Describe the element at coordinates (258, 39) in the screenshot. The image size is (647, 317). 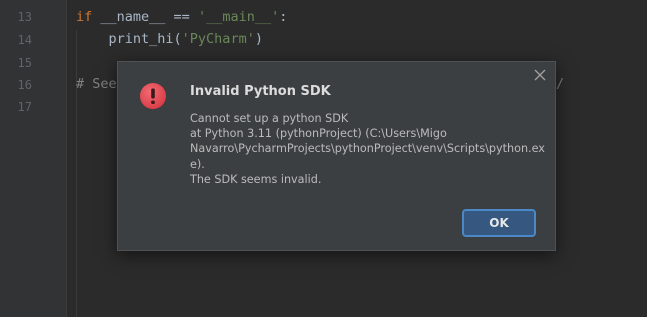
I see `code-text: )` at that location.